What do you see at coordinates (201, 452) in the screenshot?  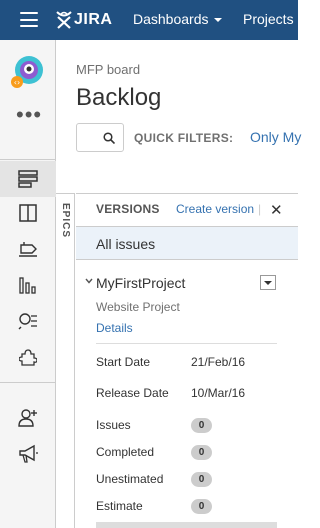 I see `stat-completed-count: 0` at bounding box center [201, 452].